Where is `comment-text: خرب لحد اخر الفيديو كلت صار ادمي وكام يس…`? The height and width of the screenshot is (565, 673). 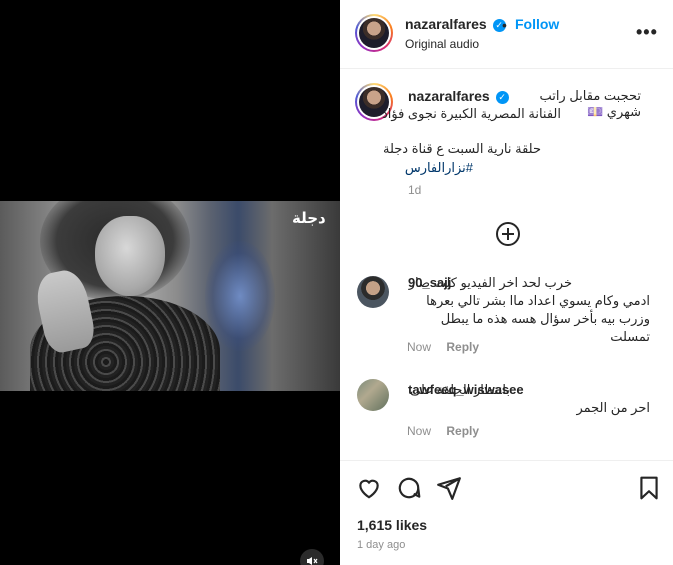
comment-text: خرب لحد اخر الفيديو كلت صار ادمي وكام يس… is located at coordinates (529, 309).